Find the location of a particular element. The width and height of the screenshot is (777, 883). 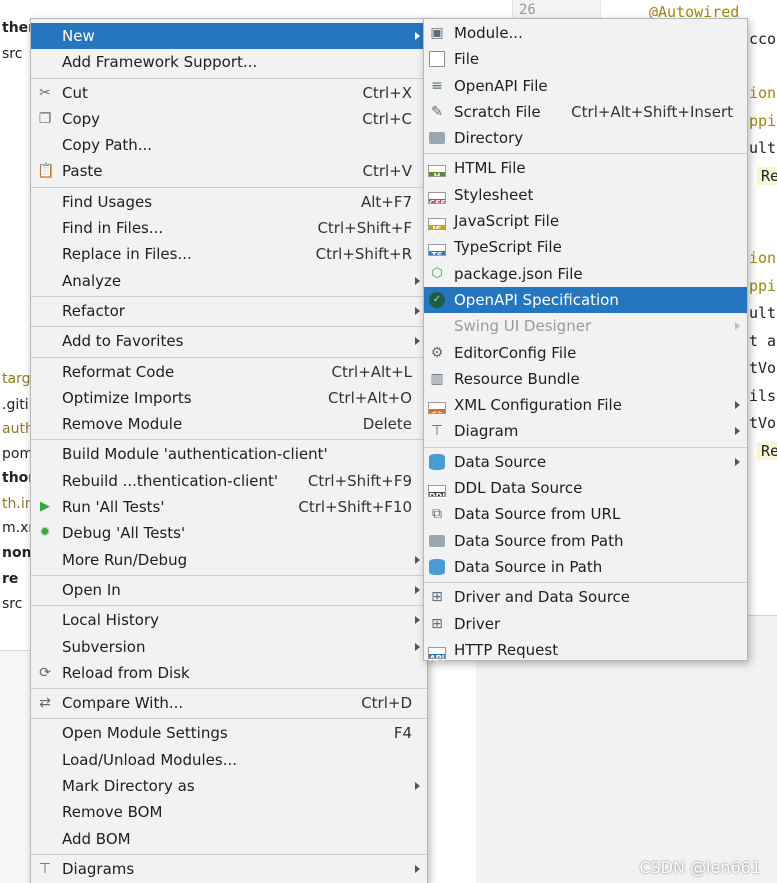

menu-item-html-file: H HTML File is located at coordinates (585, 168).